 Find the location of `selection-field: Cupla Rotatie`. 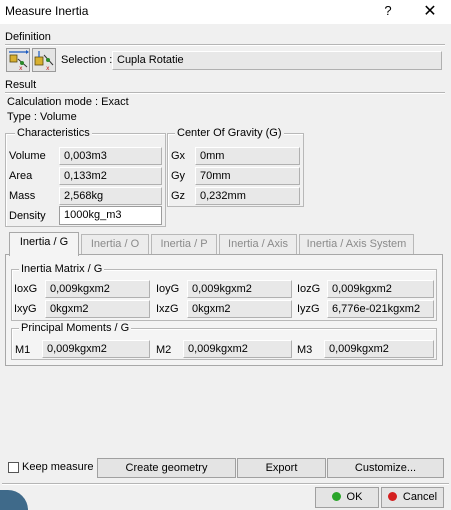

selection-field: Cupla Rotatie is located at coordinates (277, 60).